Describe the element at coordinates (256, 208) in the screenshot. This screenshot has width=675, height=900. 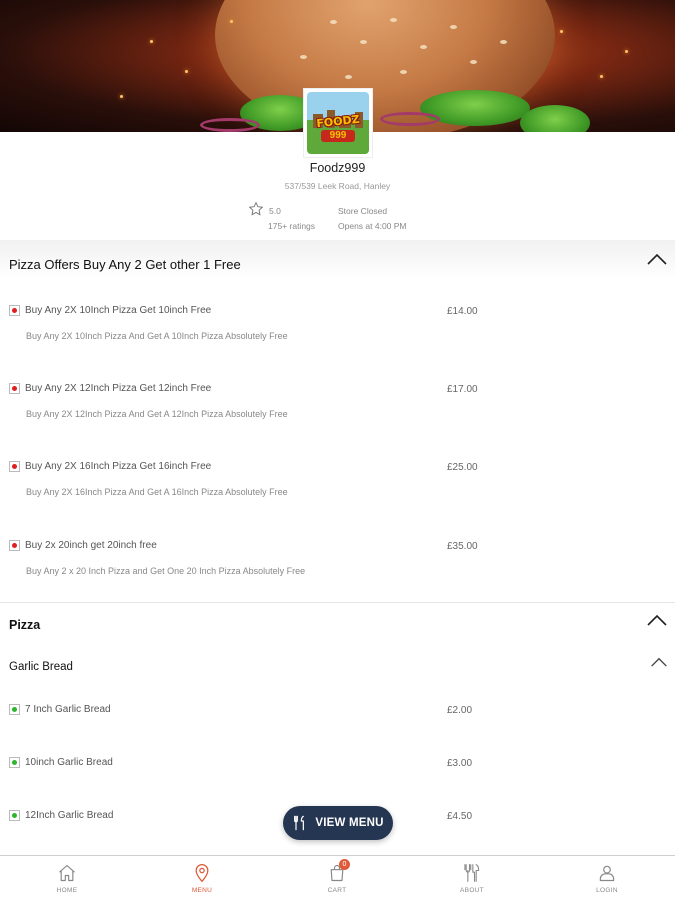
I see `star-icon` at that location.